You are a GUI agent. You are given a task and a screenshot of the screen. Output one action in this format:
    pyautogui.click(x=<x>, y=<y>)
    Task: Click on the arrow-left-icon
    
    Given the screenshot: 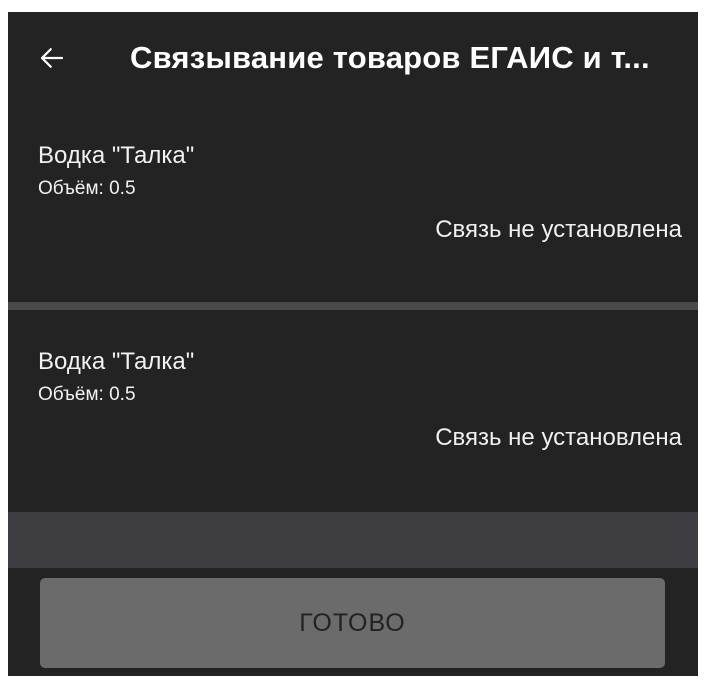 What is the action you would take?
    pyautogui.click(x=52, y=58)
    